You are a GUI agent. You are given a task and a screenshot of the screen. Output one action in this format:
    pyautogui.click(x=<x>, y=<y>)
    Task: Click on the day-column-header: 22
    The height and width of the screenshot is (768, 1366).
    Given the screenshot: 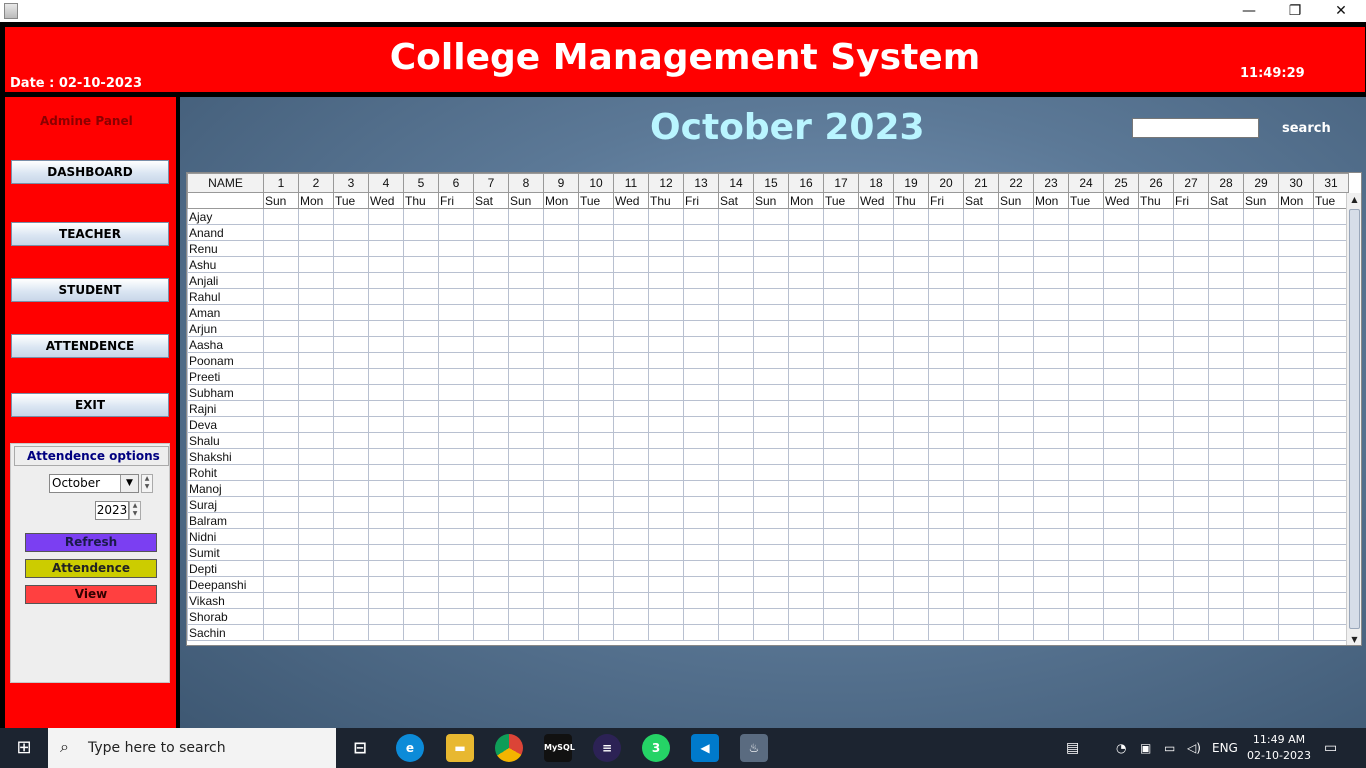 What is the action you would take?
    pyautogui.click(x=1016, y=183)
    